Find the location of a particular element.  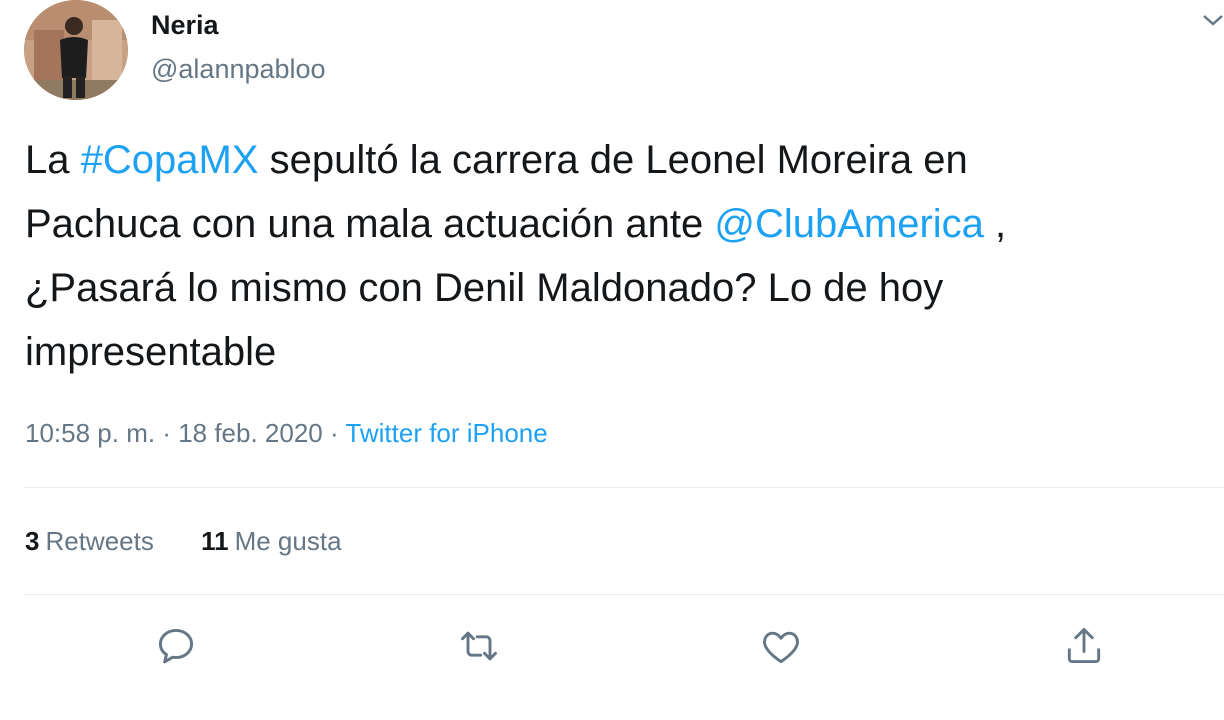

tweet-time: 10:58 p. m. is located at coordinates (90, 433).